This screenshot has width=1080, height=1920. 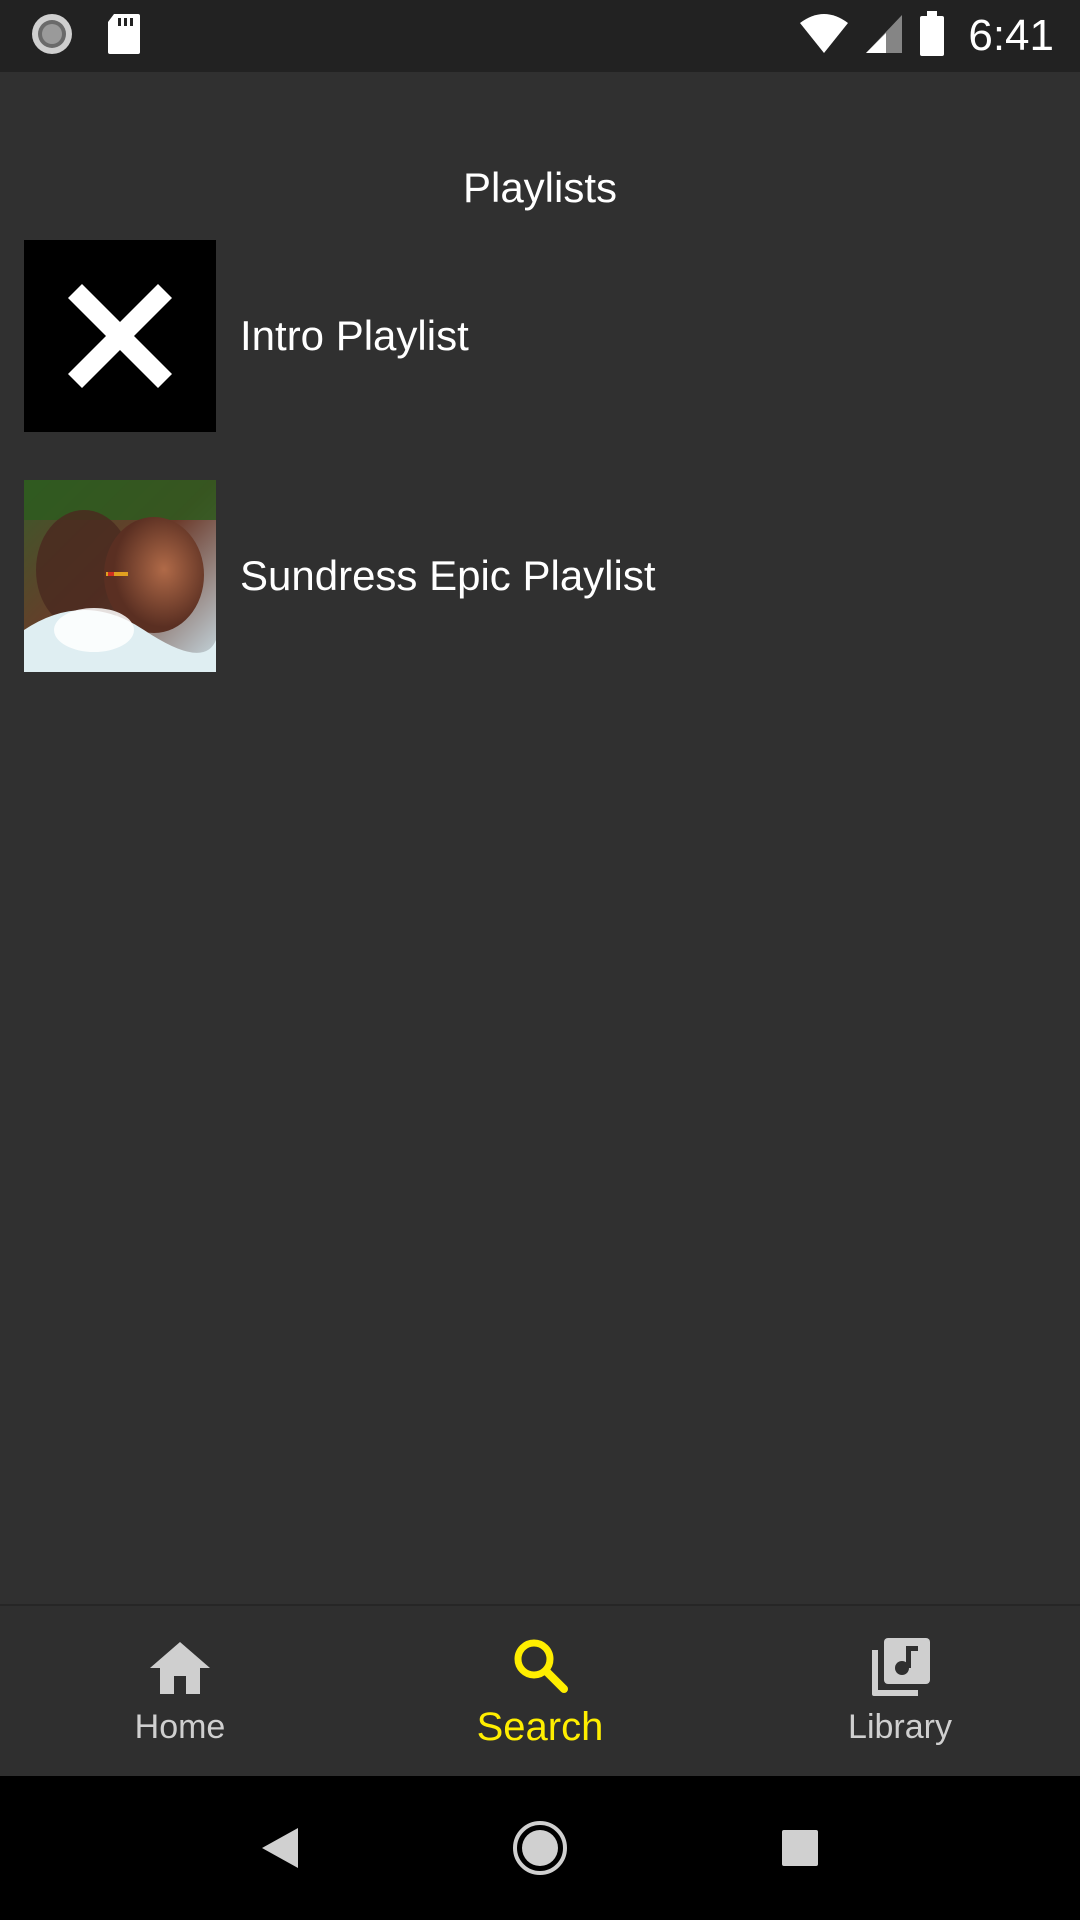 What do you see at coordinates (354, 335) in the screenshot?
I see `playlist-name: Intro Playlist` at bounding box center [354, 335].